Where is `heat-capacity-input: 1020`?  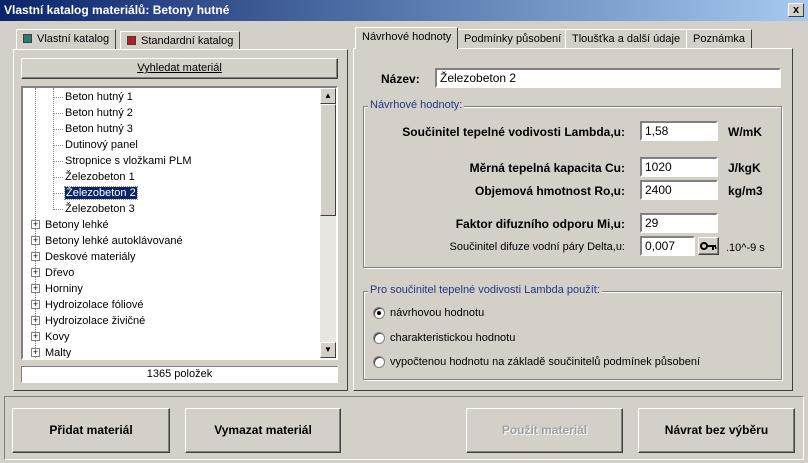 heat-capacity-input: 1020 is located at coordinates (679, 167).